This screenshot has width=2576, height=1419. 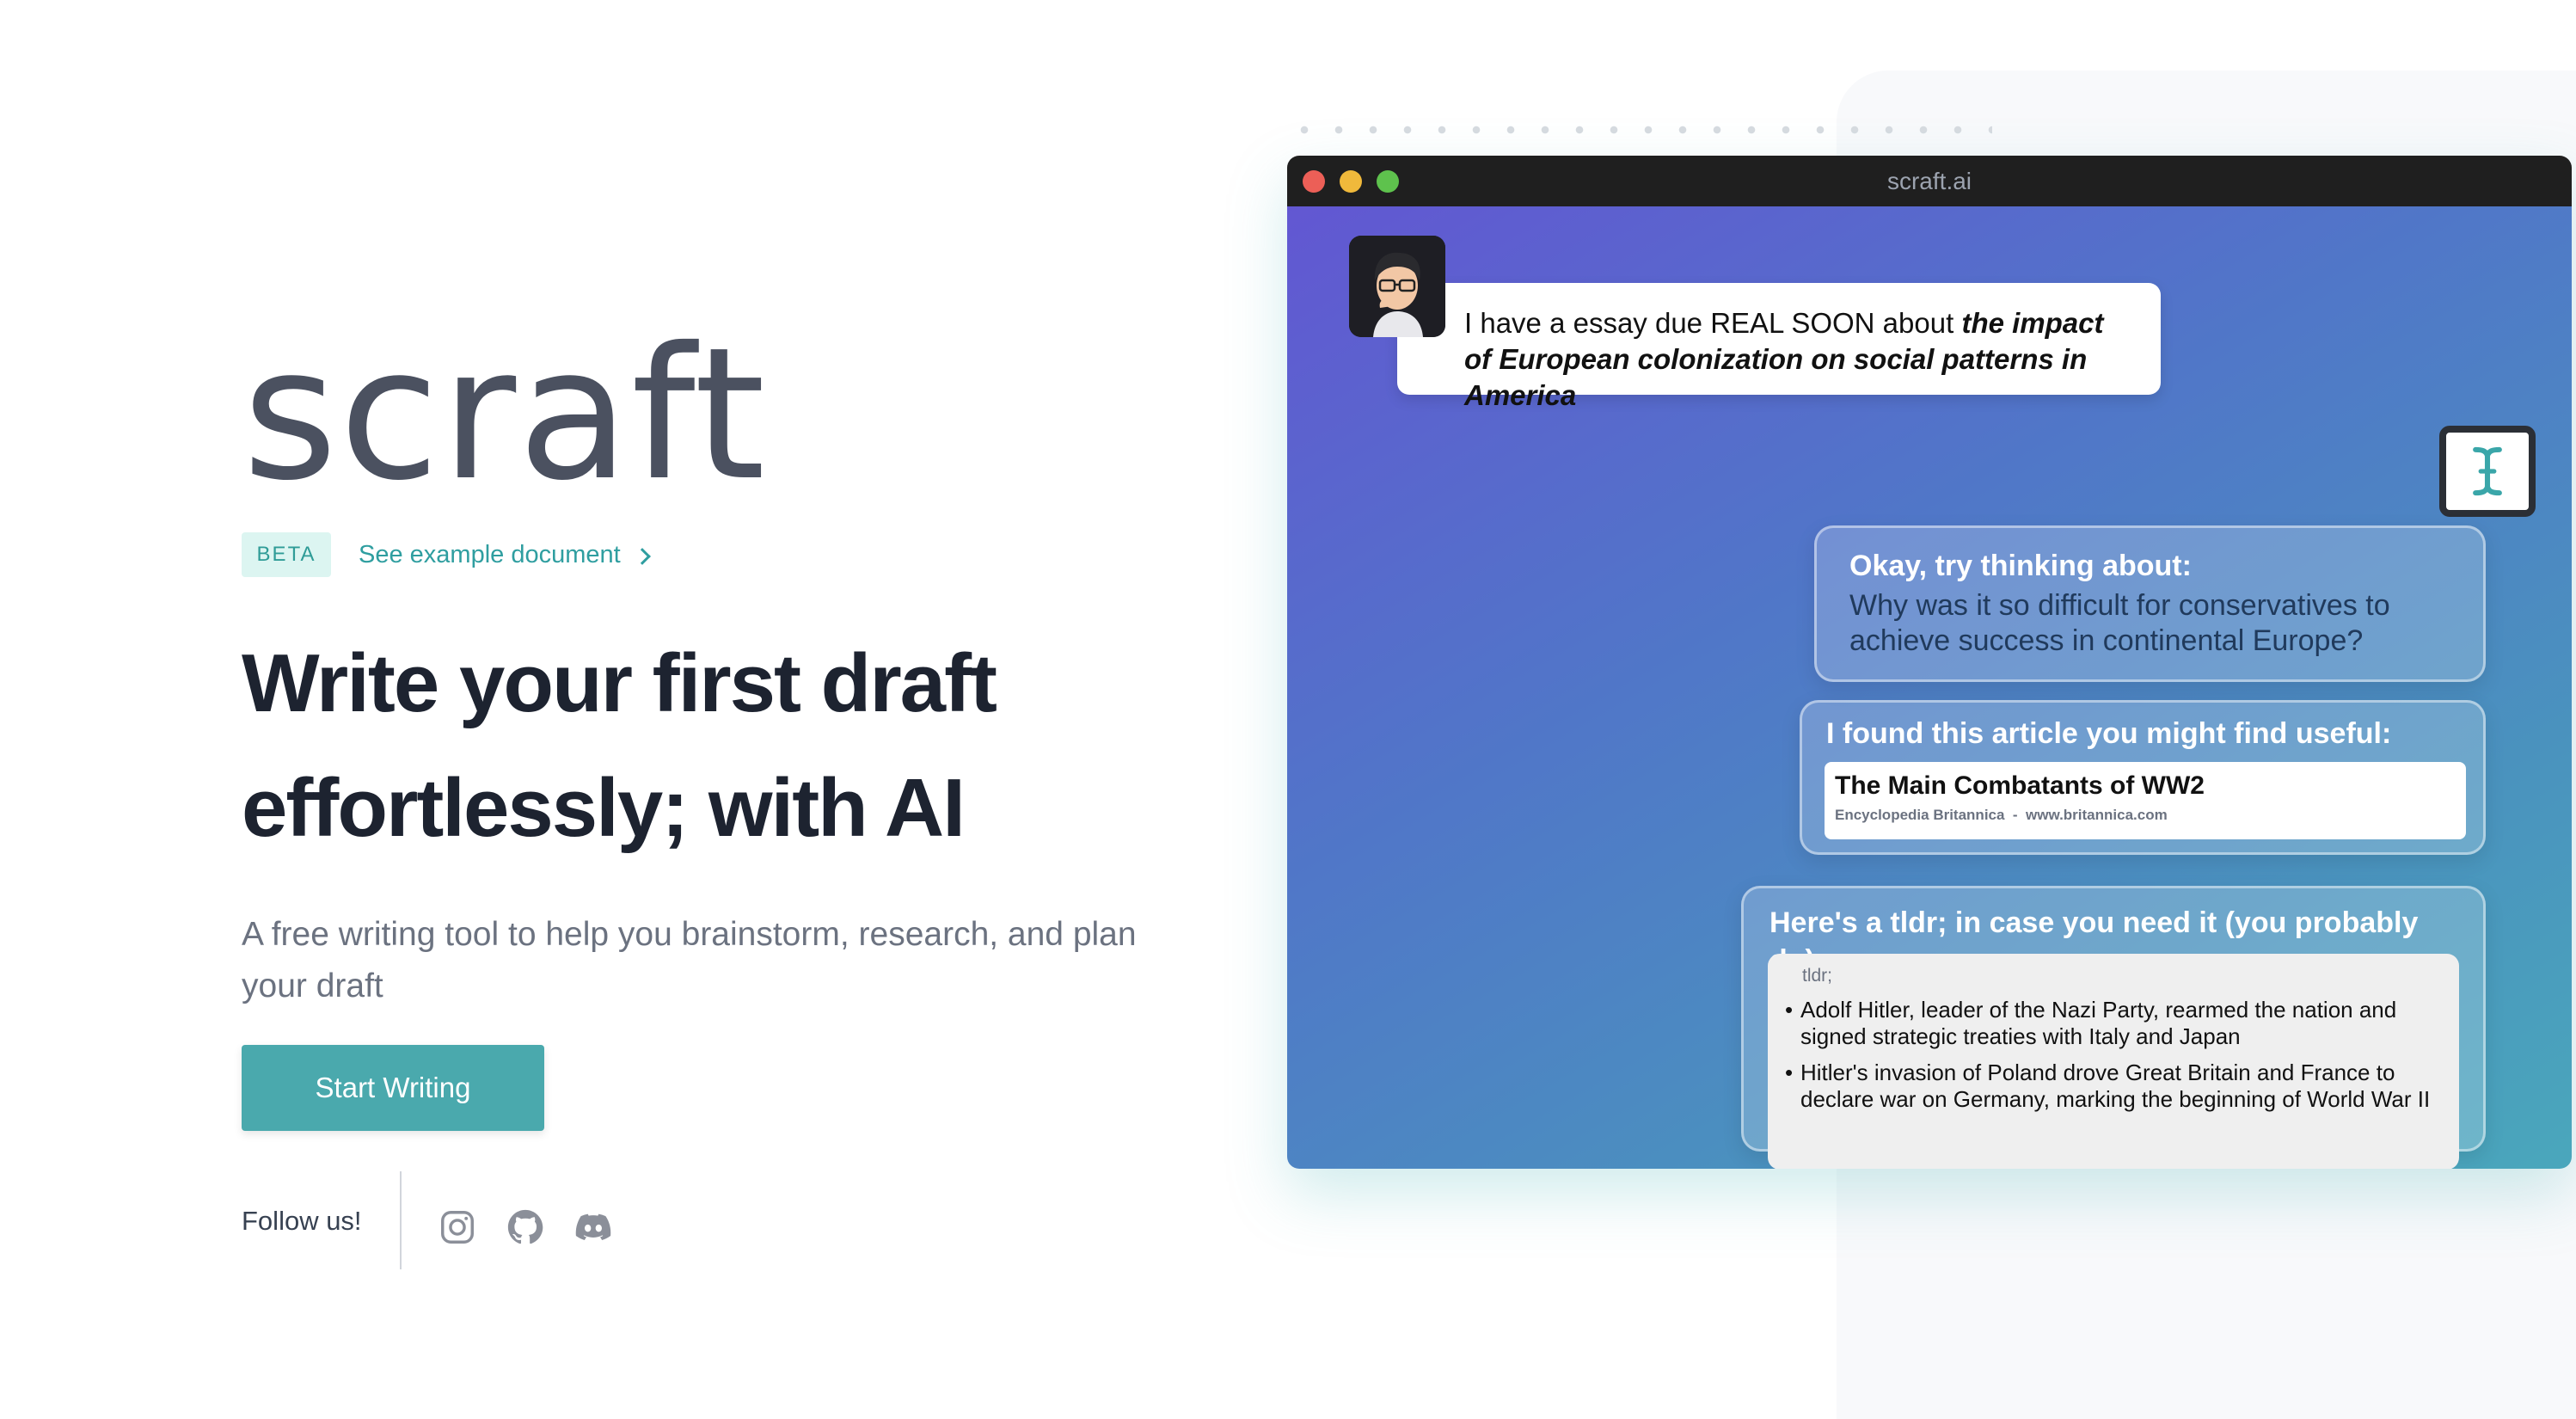 What do you see at coordinates (2487, 472) in the screenshot?
I see `assistant-cursor-icon` at bounding box center [2487, 472].